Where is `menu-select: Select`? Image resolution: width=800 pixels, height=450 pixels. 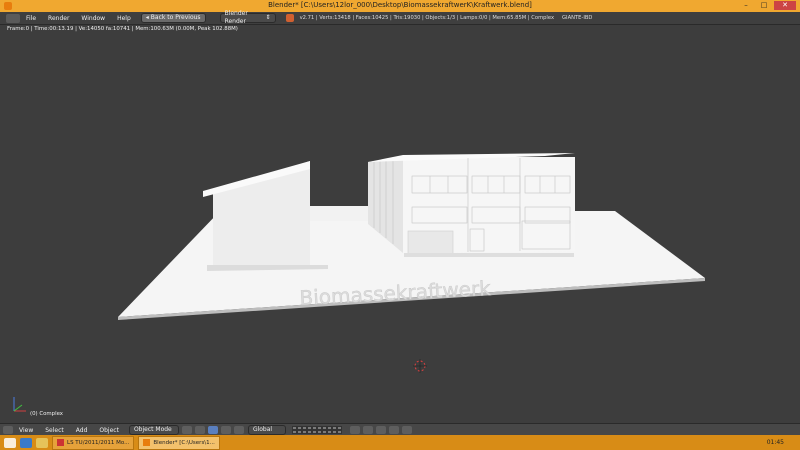 menu-select: Select is located at coordinates (54, 430).